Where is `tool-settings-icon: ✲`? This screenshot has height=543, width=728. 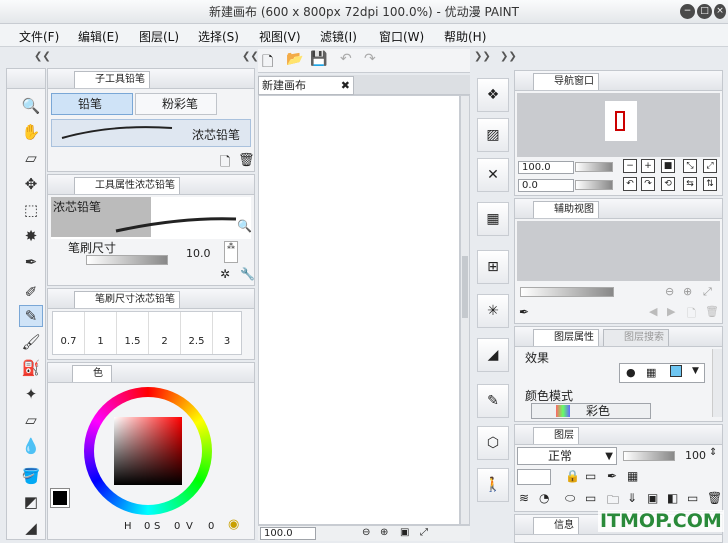 tool-settings-icon: ✲ is located at coordinates (225, 274).